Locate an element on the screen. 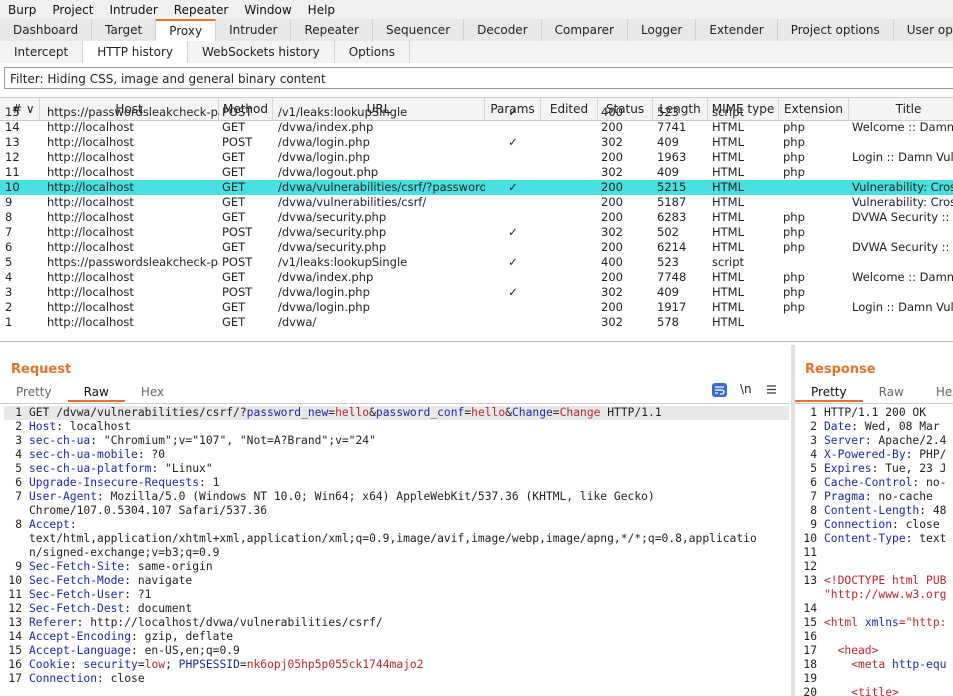  line-number: 1 is located at coordinates (18, 412).